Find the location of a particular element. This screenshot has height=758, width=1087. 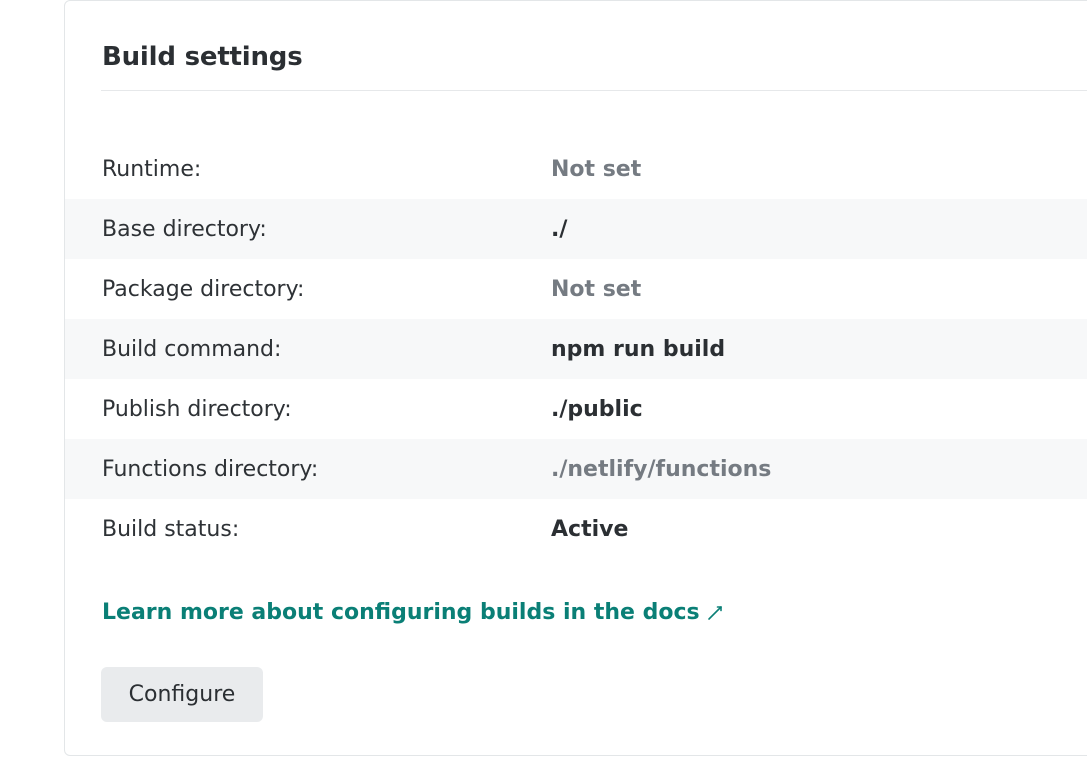

external-link-icon is located at coordinates (714, 613).